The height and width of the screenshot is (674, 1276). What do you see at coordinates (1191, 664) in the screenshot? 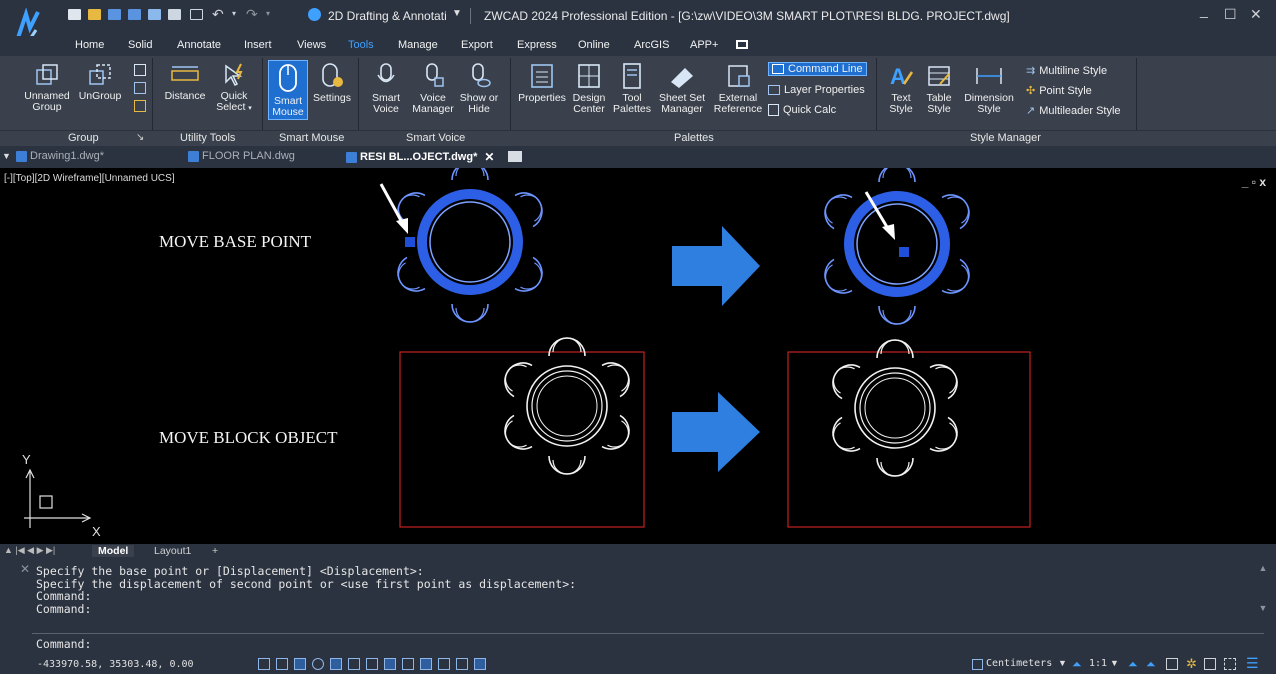
I see `settings-gear-icon: ✲` at bounding box center [1191, 664].